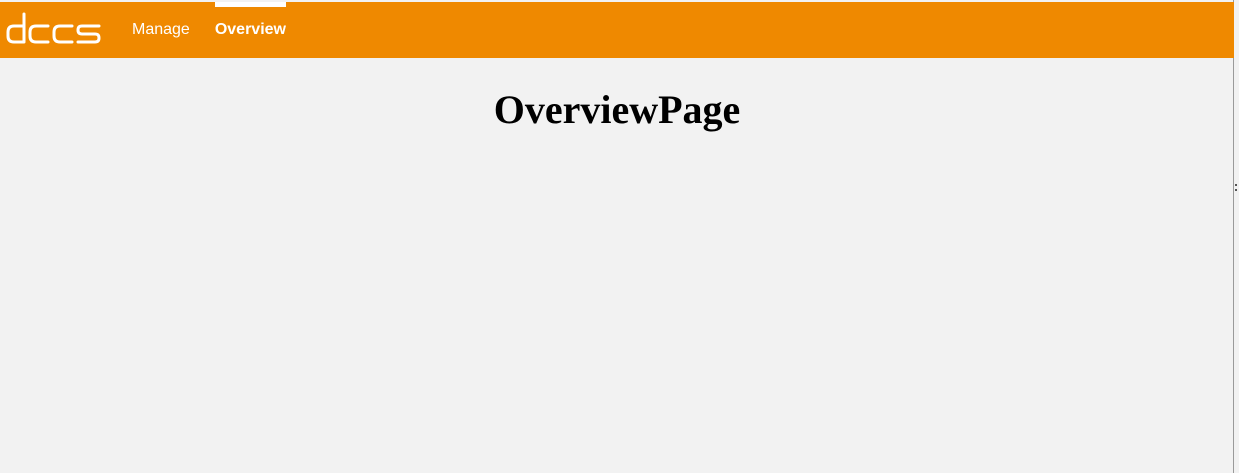  I want to click on right-gutter, so click(1237, 236).